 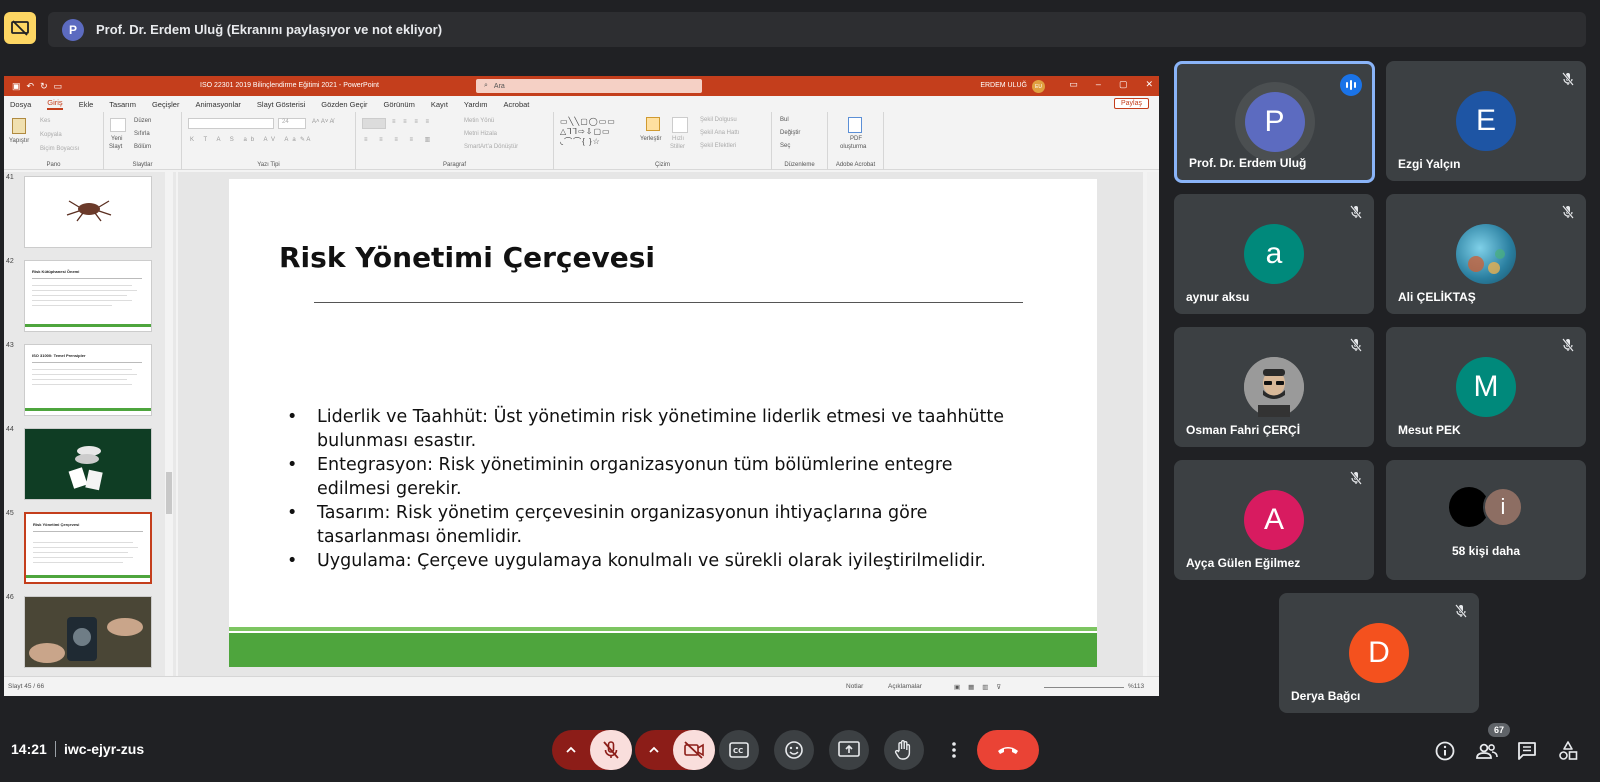 I want to click on slaytlar-group-label: Slaytlar, so click(x=142, y=165).